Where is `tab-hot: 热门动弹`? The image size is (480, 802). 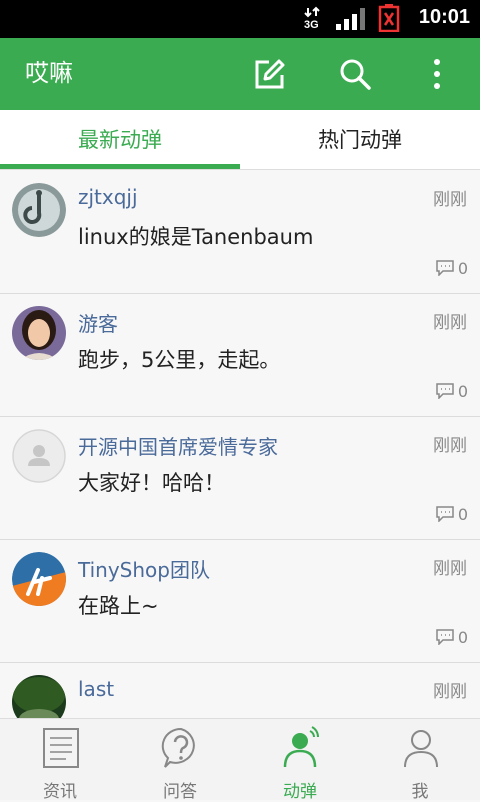
tab-hot: 热门动弹 is located at coordinates (360, 140).